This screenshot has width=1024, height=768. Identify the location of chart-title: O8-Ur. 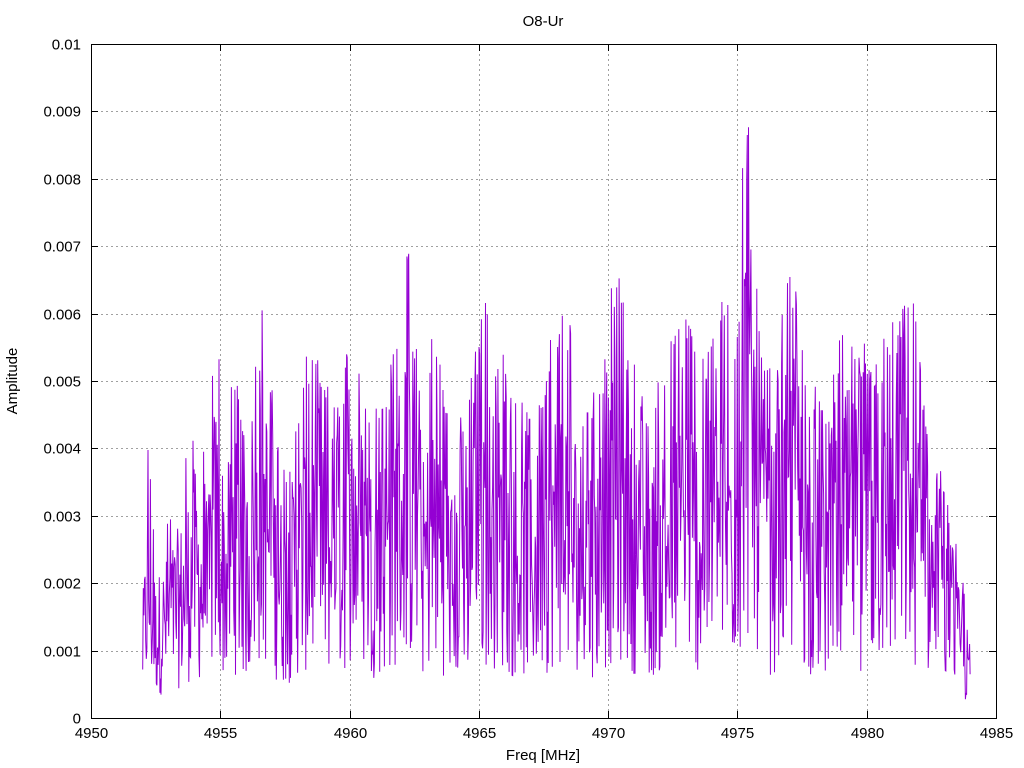
(543, 21).